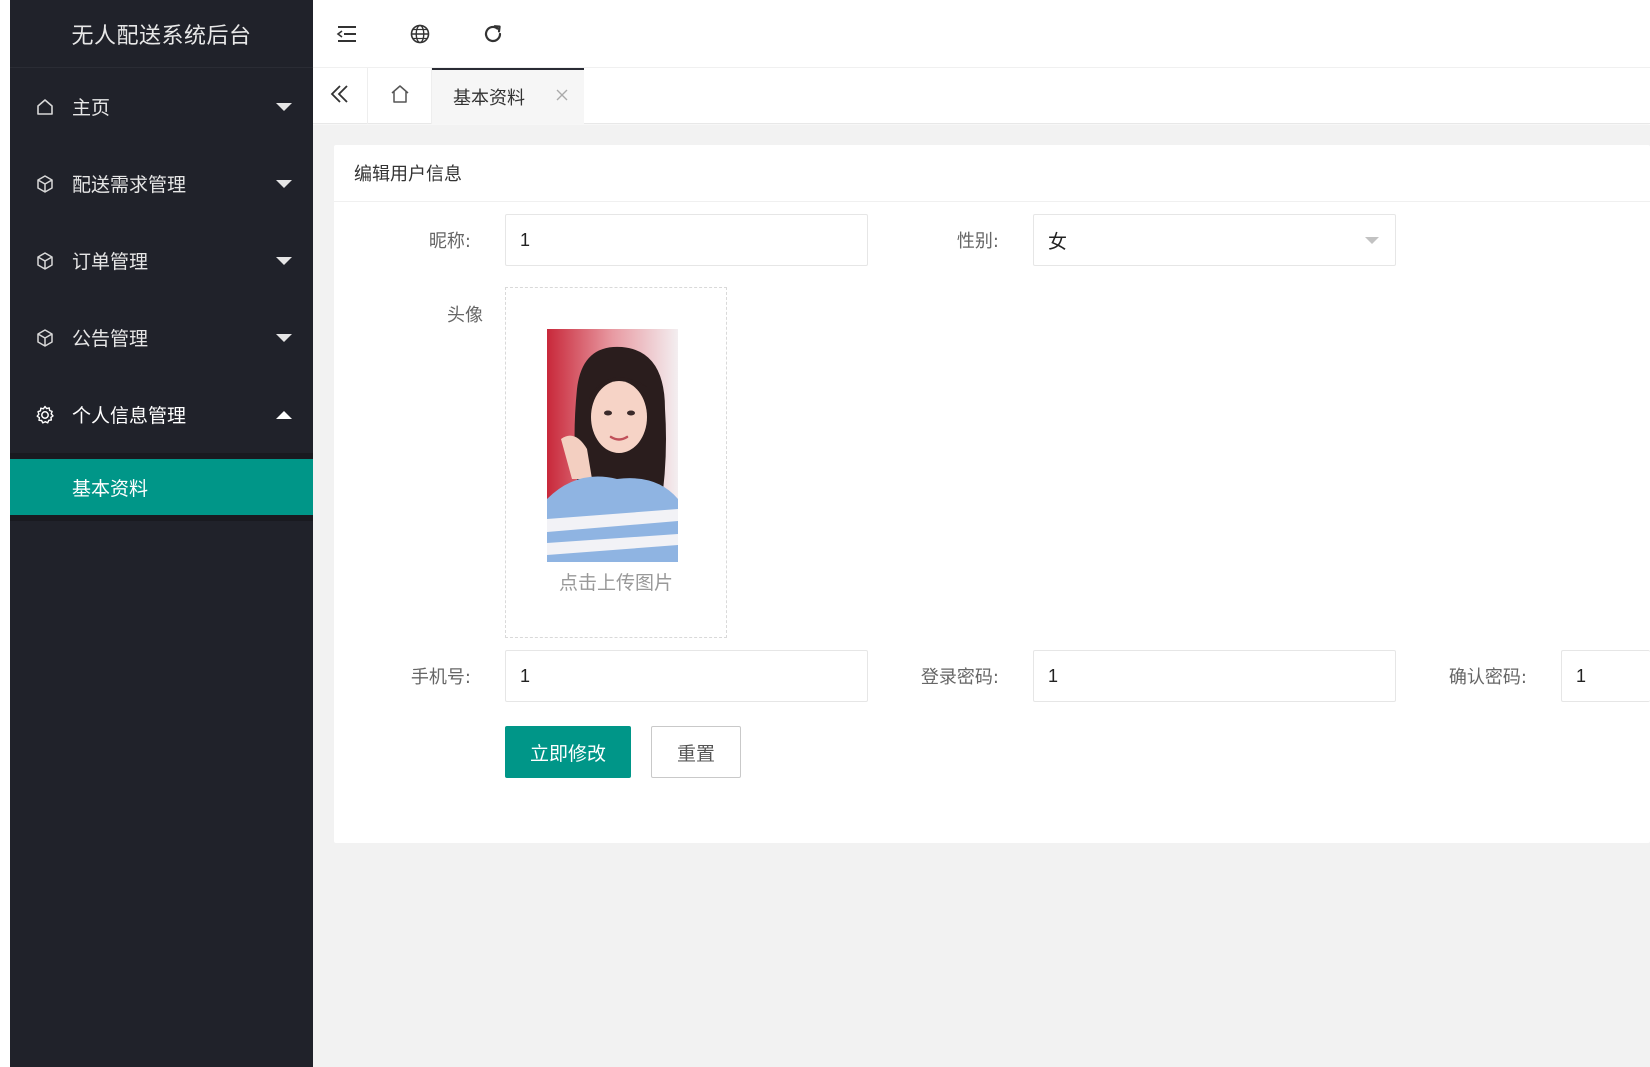 The height and width of the screenshot is (1067, 1650). Describe the element at coordinates (977, 241) in the screenshot. I see `gender-label: 性别:` at that location.